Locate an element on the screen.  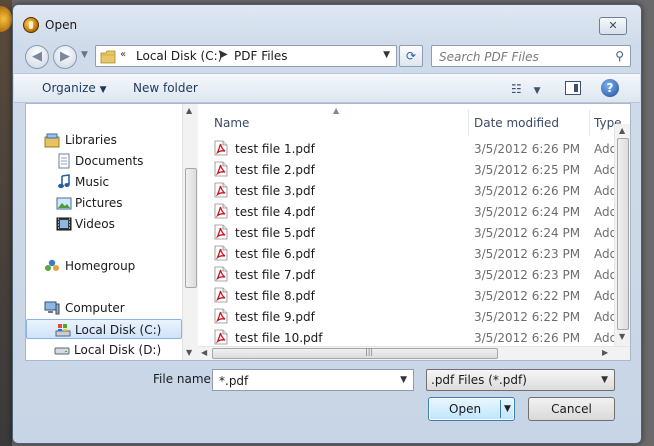
nav-label: Music is located at coordinates (92, 182).